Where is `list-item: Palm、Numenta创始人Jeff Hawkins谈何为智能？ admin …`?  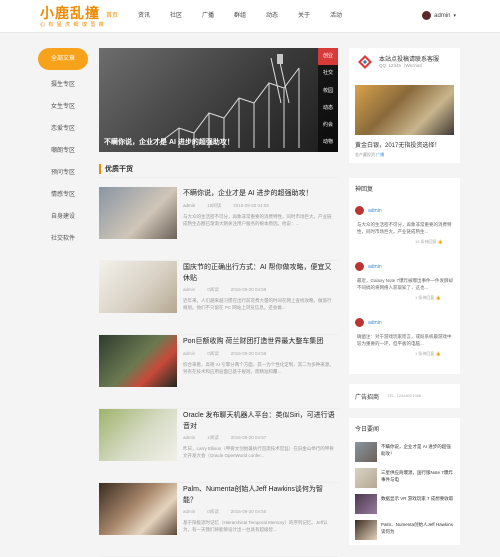
list-item: Palm、Numenta创始人Jeff Hawkins谈何为智能？ admin … is located at coordinates (218, 520).